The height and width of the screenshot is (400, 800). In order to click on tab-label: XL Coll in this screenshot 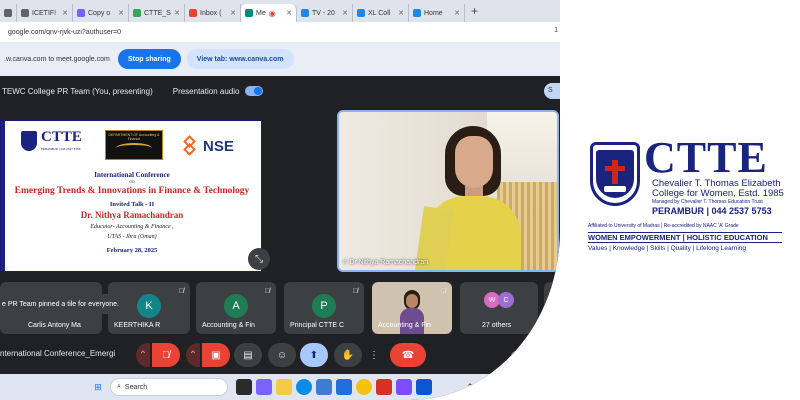, I will do `click(379, 13)`.